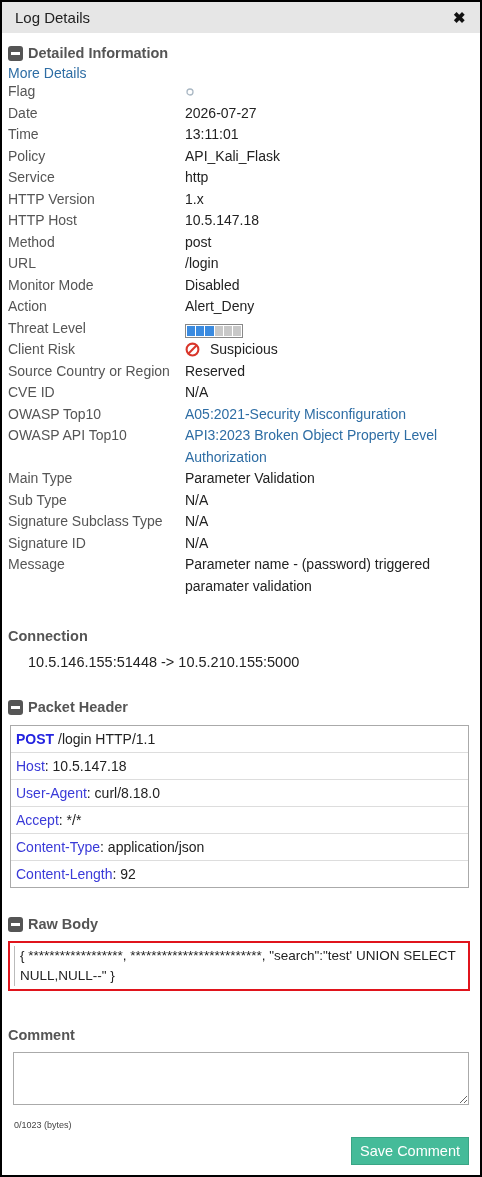  What do you see at coordinates (38, 500) in the screenshot?
I see `field-label: Sub Type` at bounding box center [38, 500].